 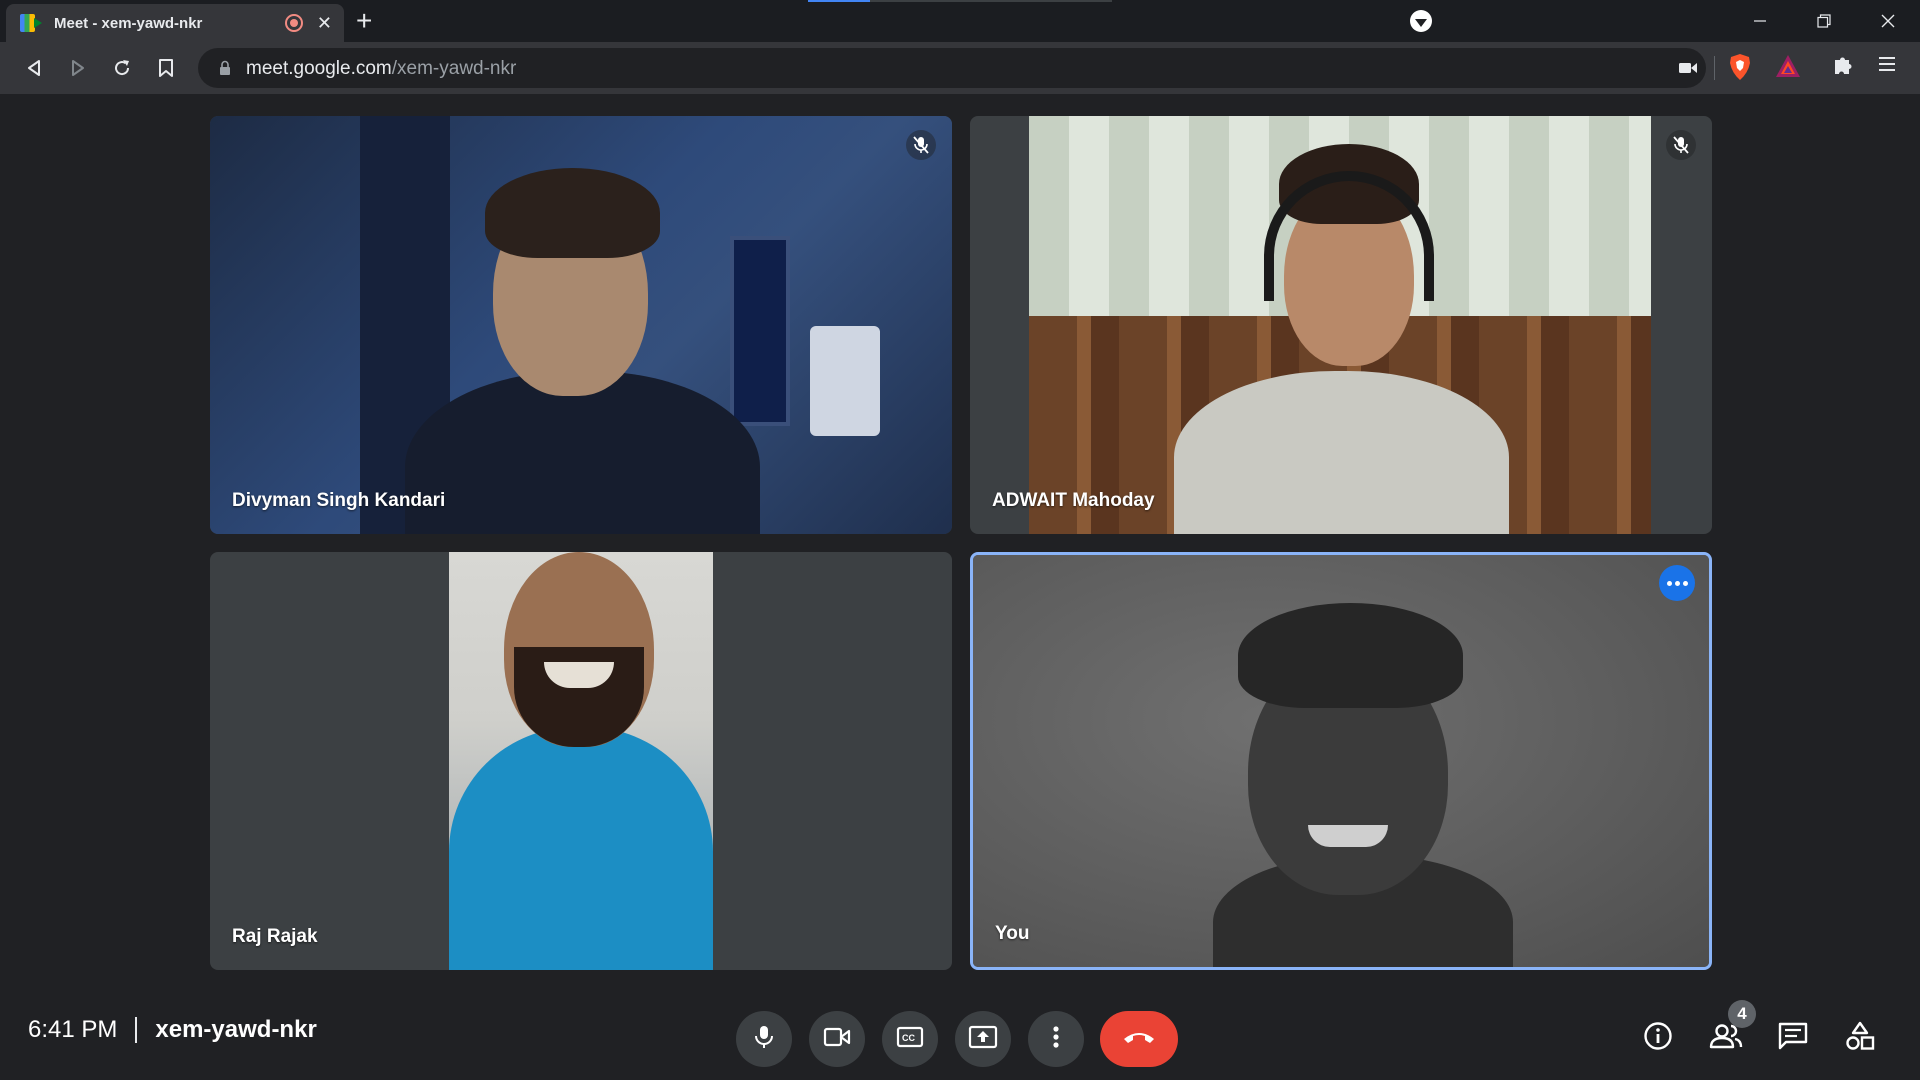 I want to click on close-window-button, so click(x=1888, y=21).